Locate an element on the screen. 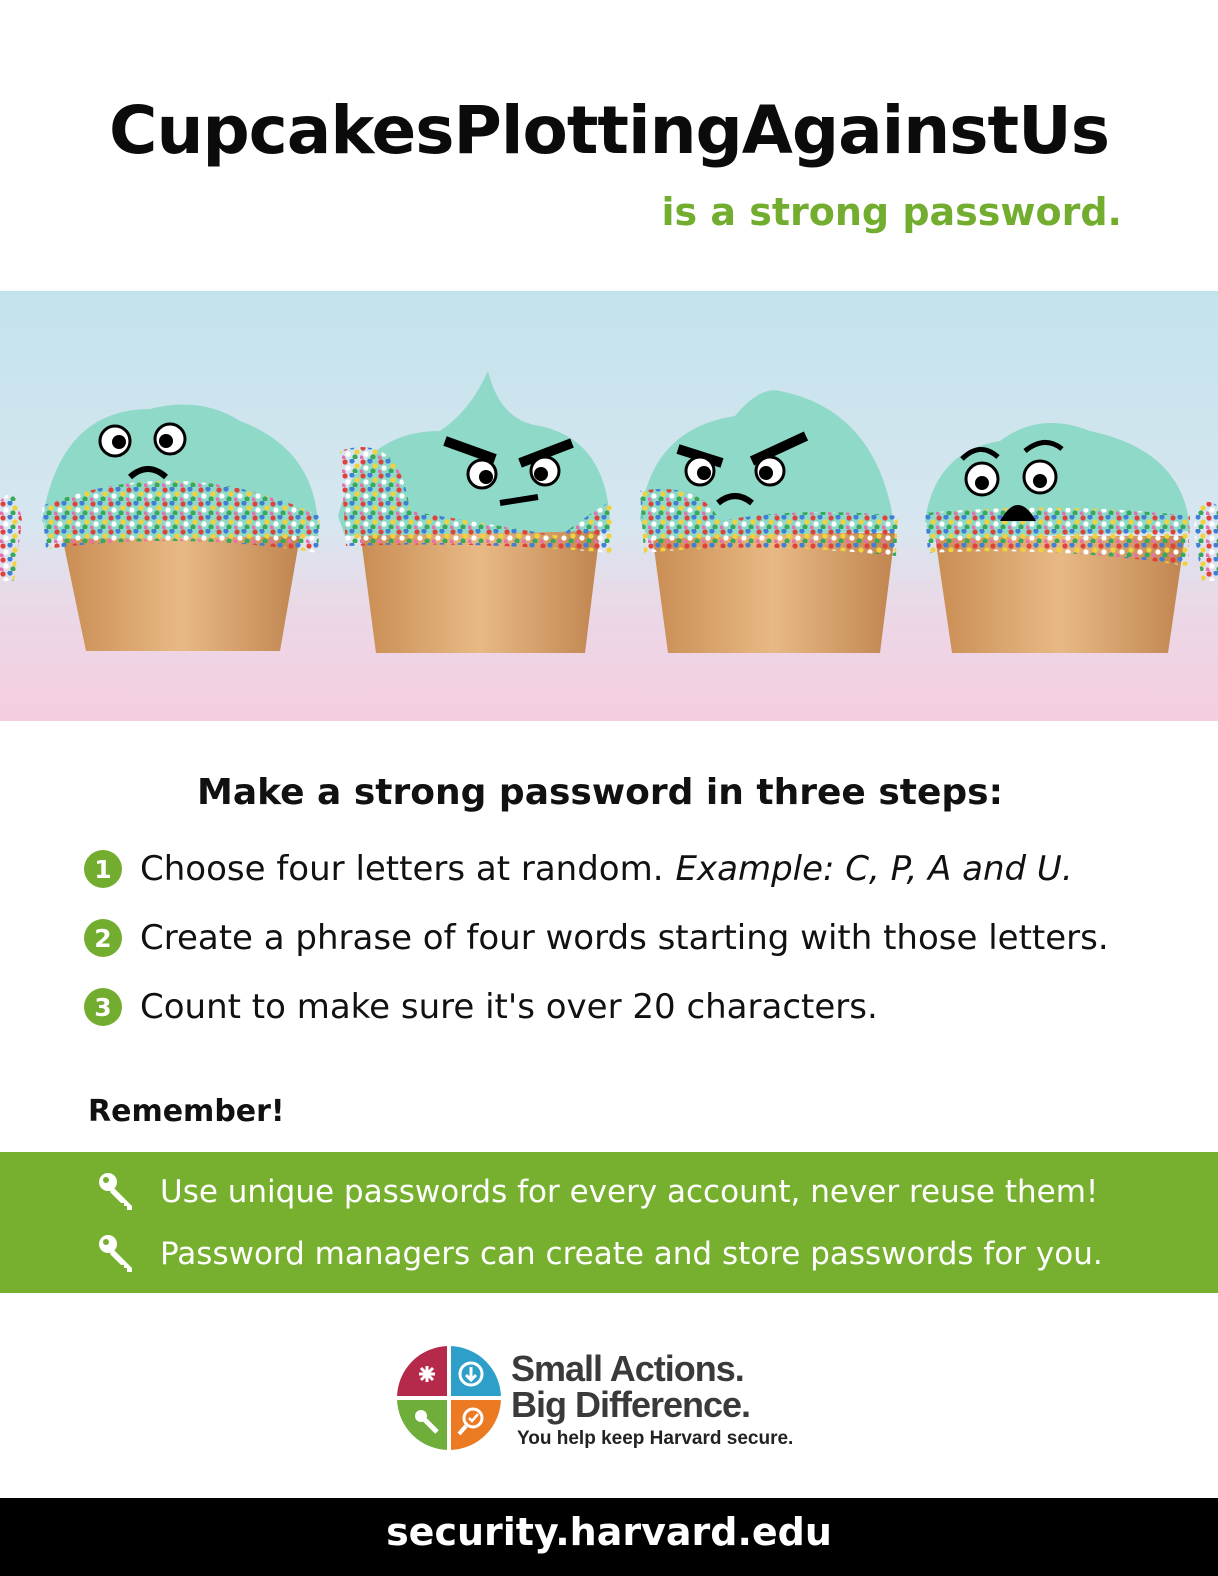 The width and height of the screenshot is (1218, 1576). number-1-icon: 1 is located at coordinates (103, 869).